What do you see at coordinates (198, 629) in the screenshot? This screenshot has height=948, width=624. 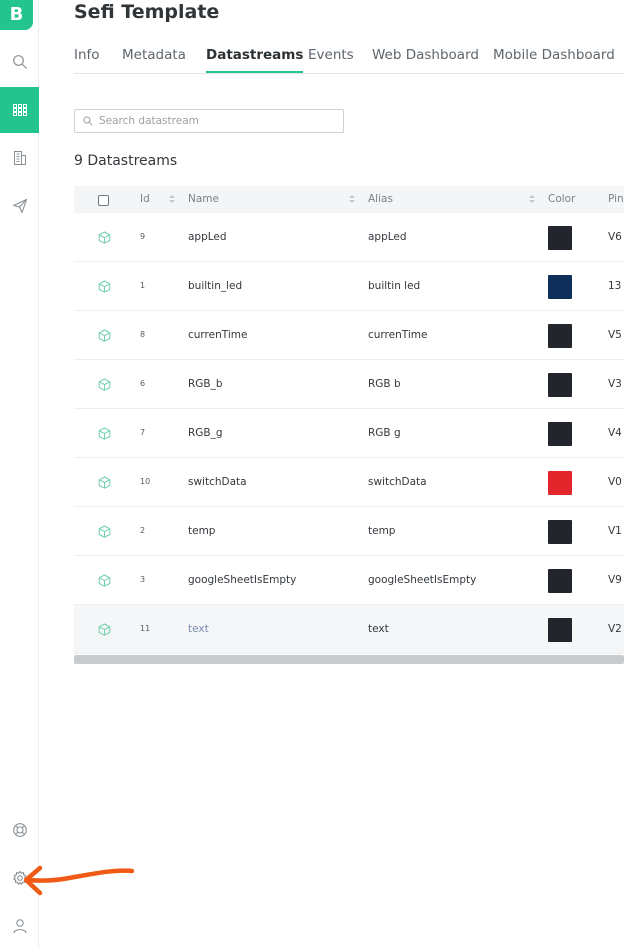 I see `cell-name: text` at bounding box center [198, 629].